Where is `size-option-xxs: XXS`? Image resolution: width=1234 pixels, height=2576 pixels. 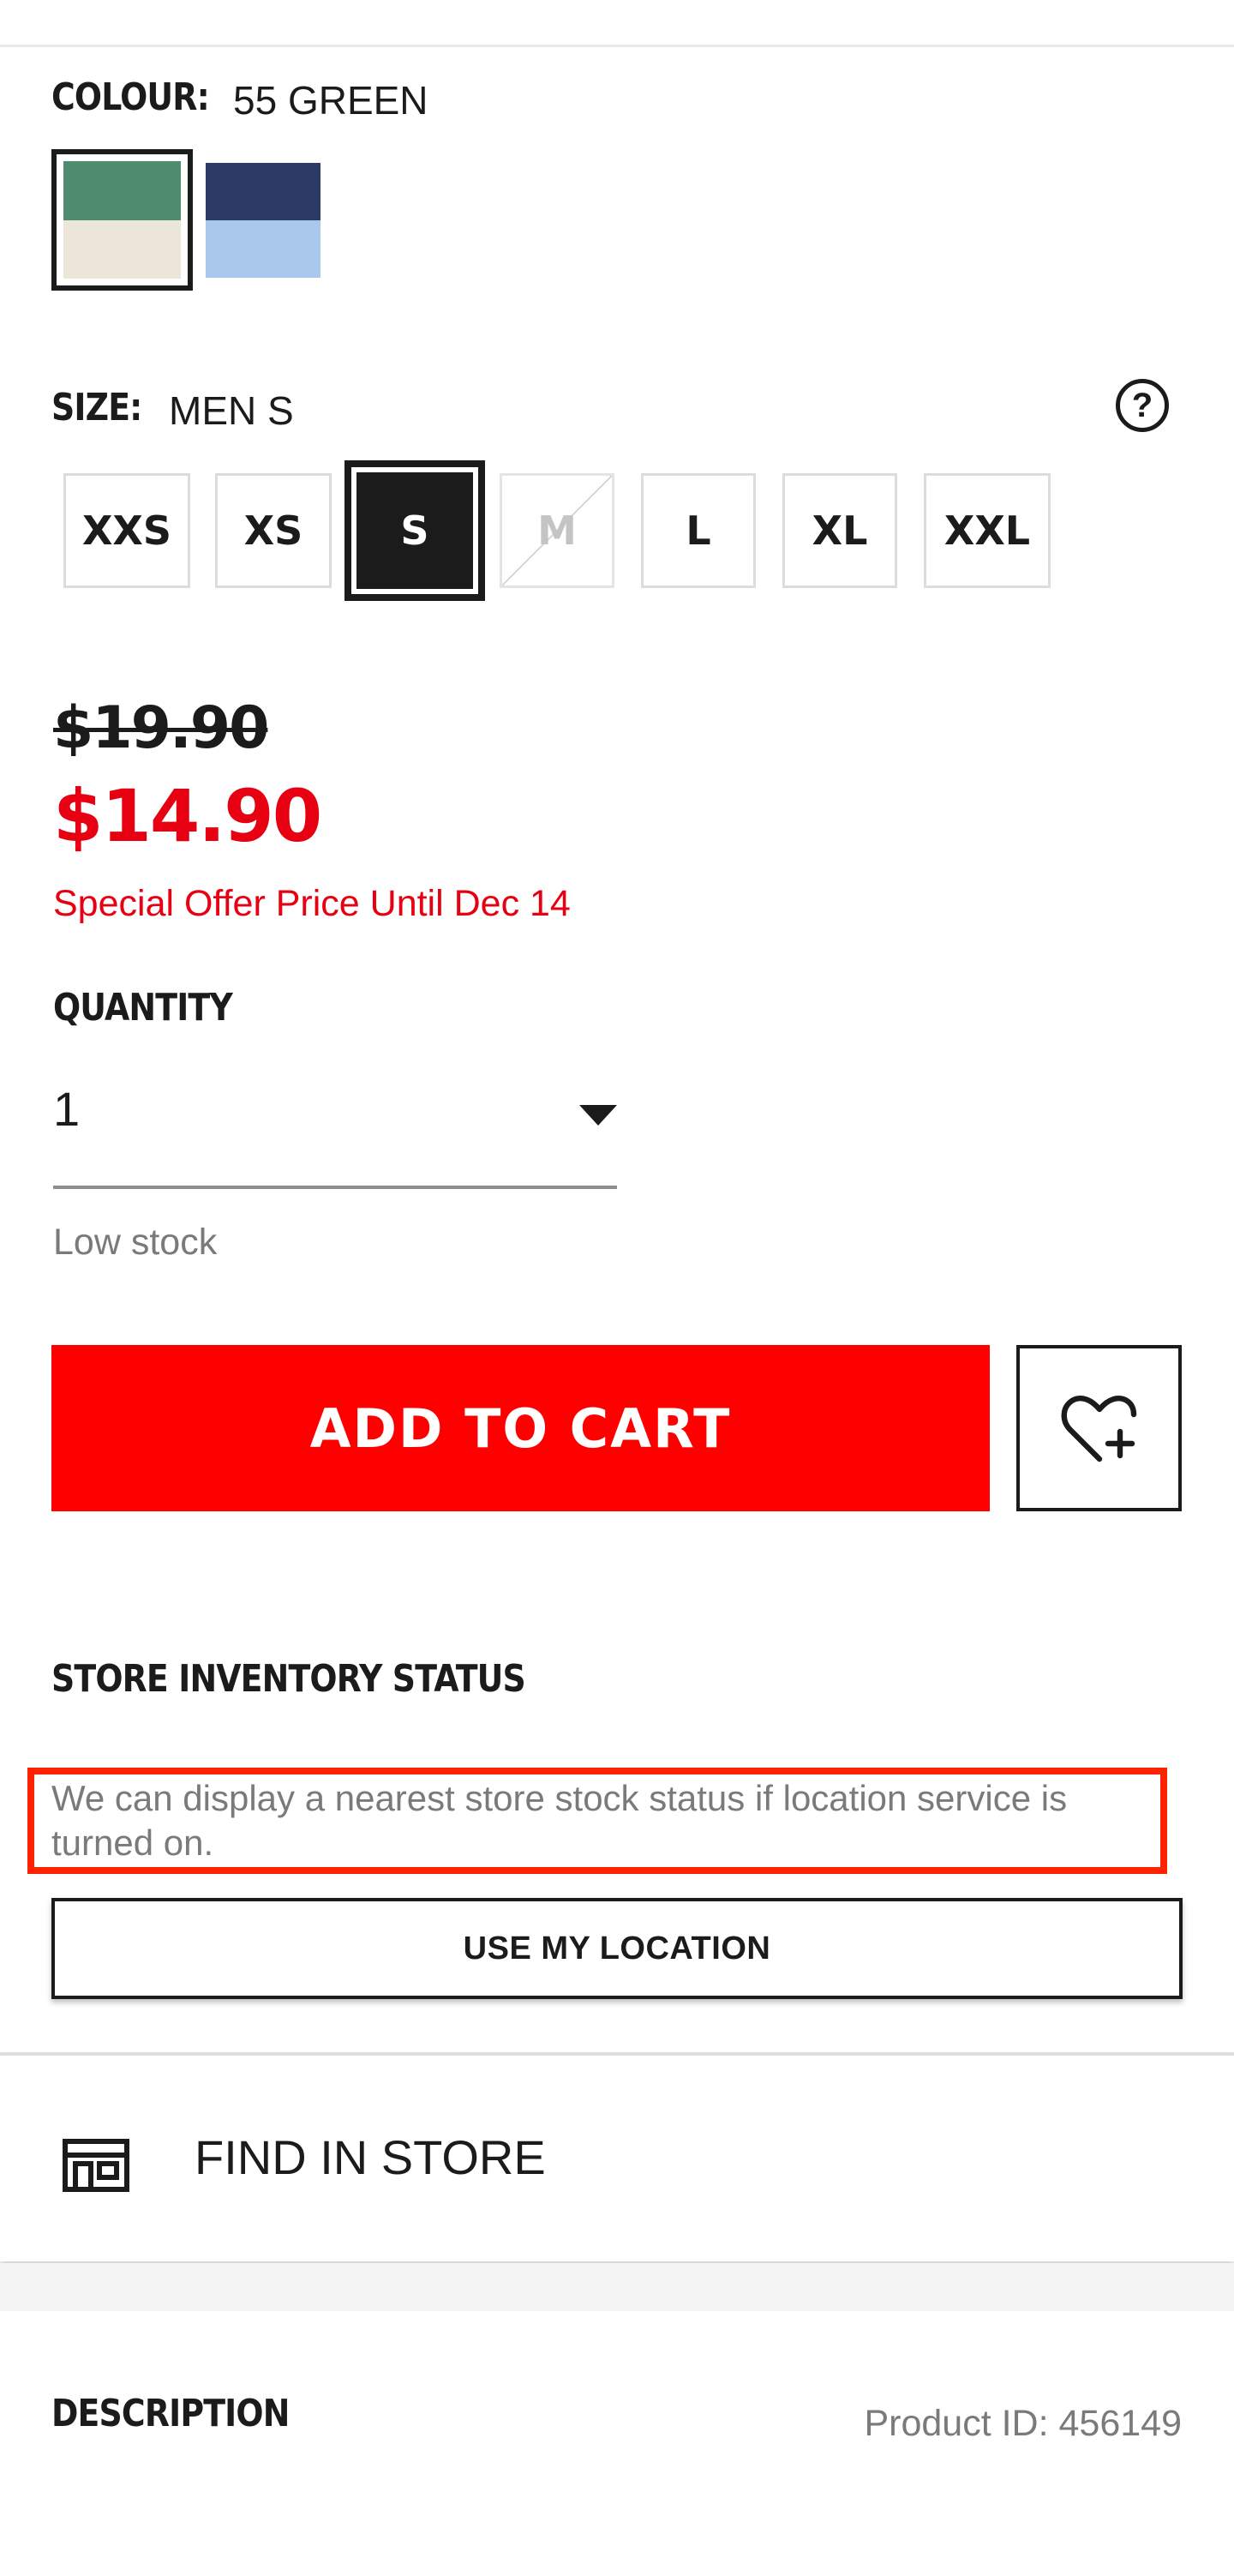
size-option-xxs: XXS is located at coordinates (126, 530).